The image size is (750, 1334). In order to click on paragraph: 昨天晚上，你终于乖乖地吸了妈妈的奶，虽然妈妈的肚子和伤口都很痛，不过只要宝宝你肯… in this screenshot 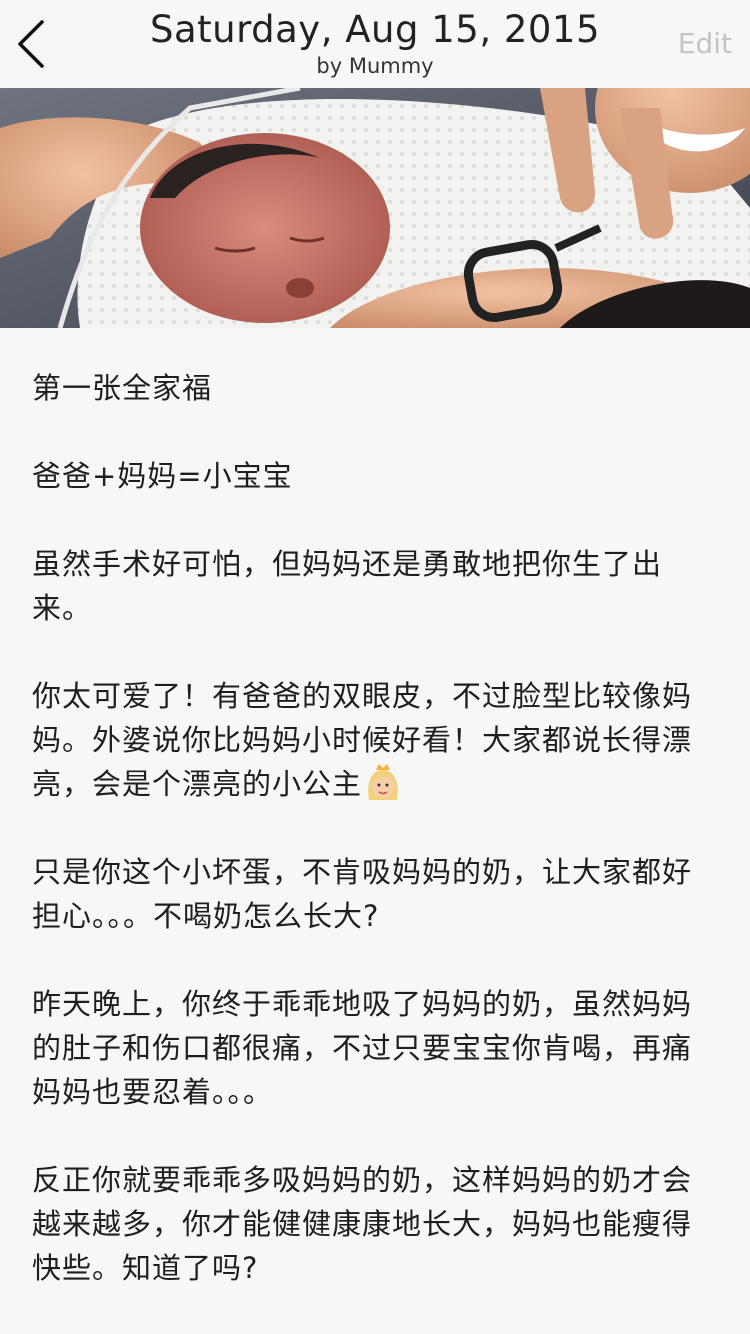, I will do `click(362, 1048)`.